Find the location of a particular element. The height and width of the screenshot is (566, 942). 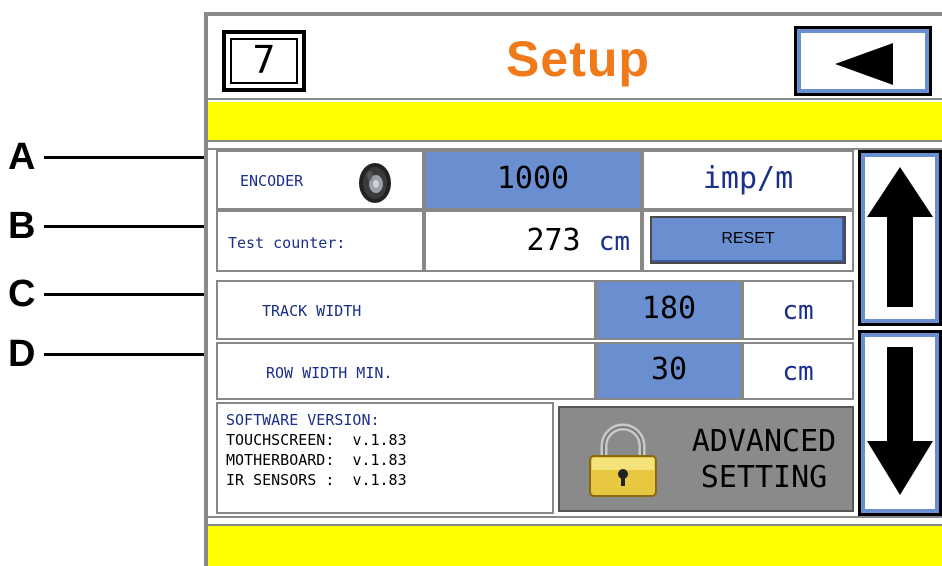

test-counter-value-cell: 273 cm is located at coordinates (533, 241).